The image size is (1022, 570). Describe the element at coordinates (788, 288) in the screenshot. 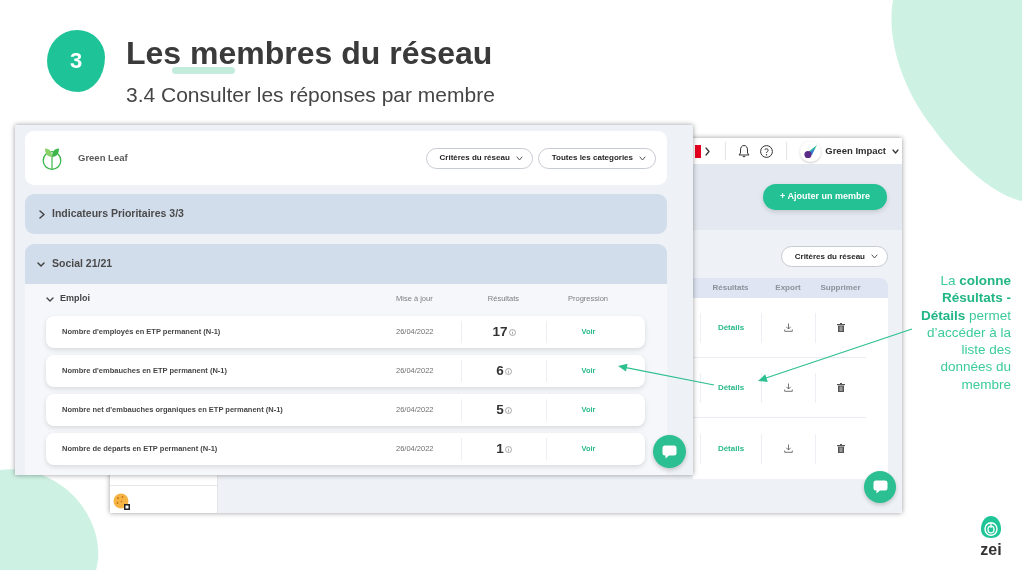

I see `column-header: Export` at that location.